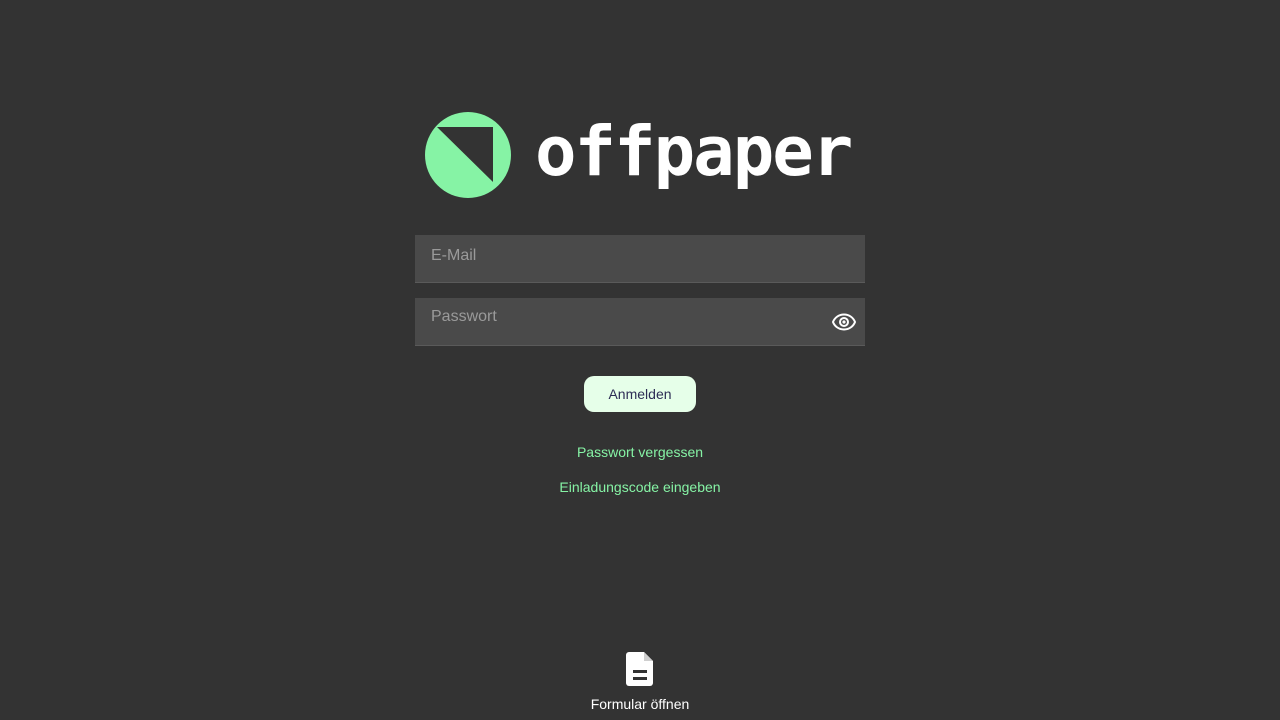 This screenshot has width=1280, height=720. I want to click on email-field-container, so click(640, 259).